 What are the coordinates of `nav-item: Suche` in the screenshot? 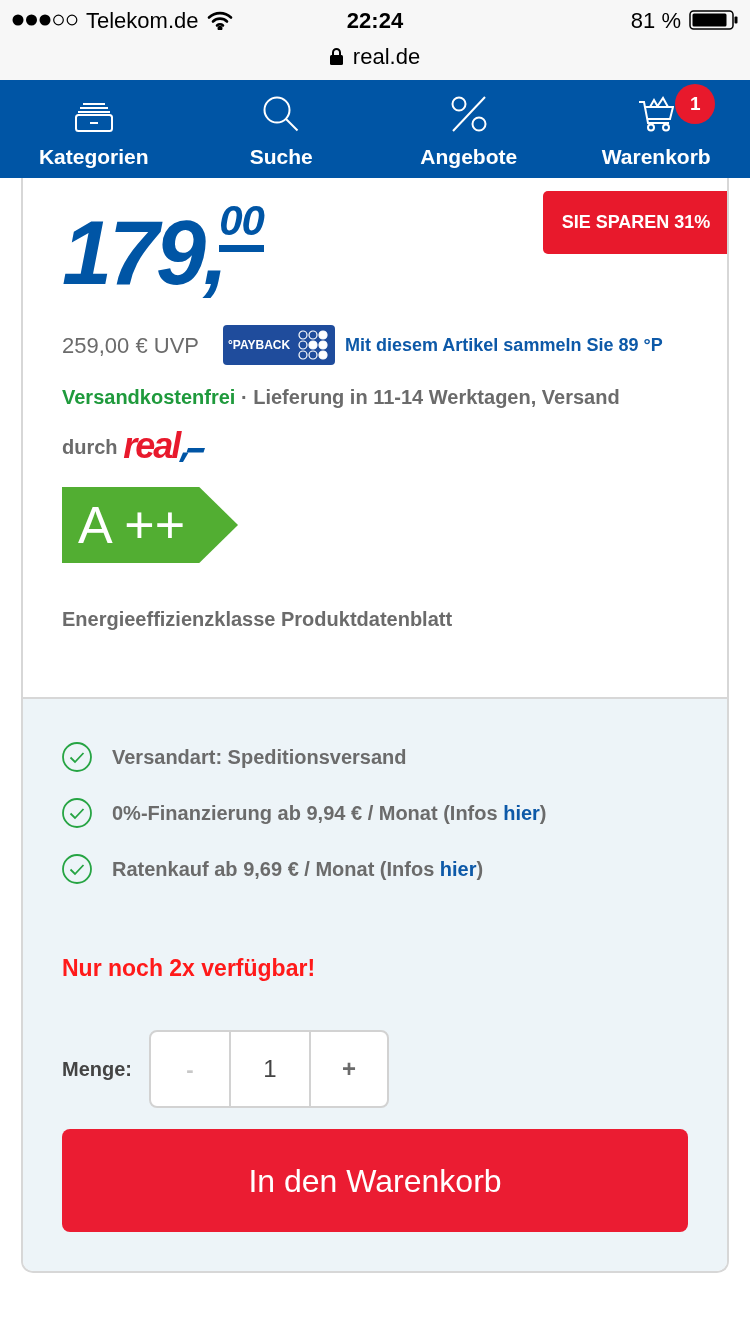 It's located at (281, 129).